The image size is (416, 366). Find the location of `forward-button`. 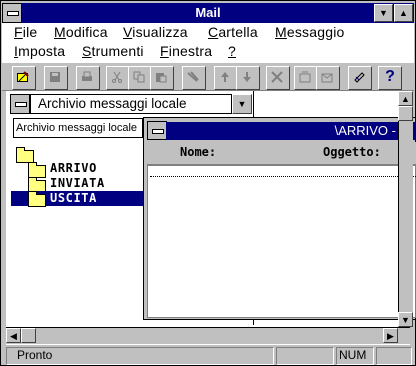

forward-button is located at coordinates (306, 78).